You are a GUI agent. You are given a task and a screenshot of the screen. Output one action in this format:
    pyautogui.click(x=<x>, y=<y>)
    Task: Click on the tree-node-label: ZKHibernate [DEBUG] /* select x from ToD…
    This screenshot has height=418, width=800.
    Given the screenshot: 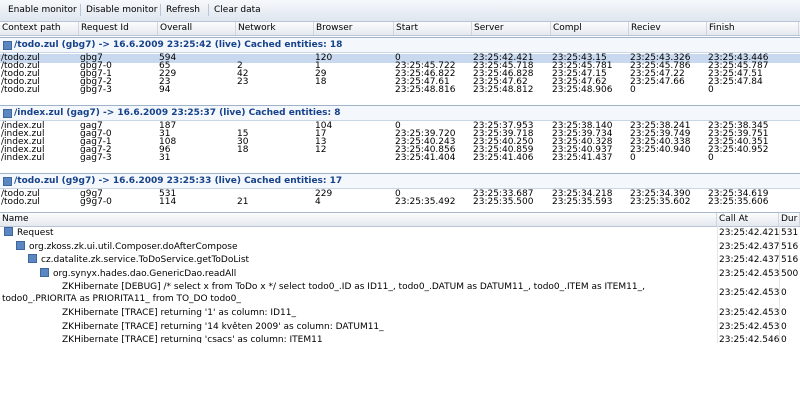 What is the action you would take?
    pyautogui.click(x=353, y=287)
    